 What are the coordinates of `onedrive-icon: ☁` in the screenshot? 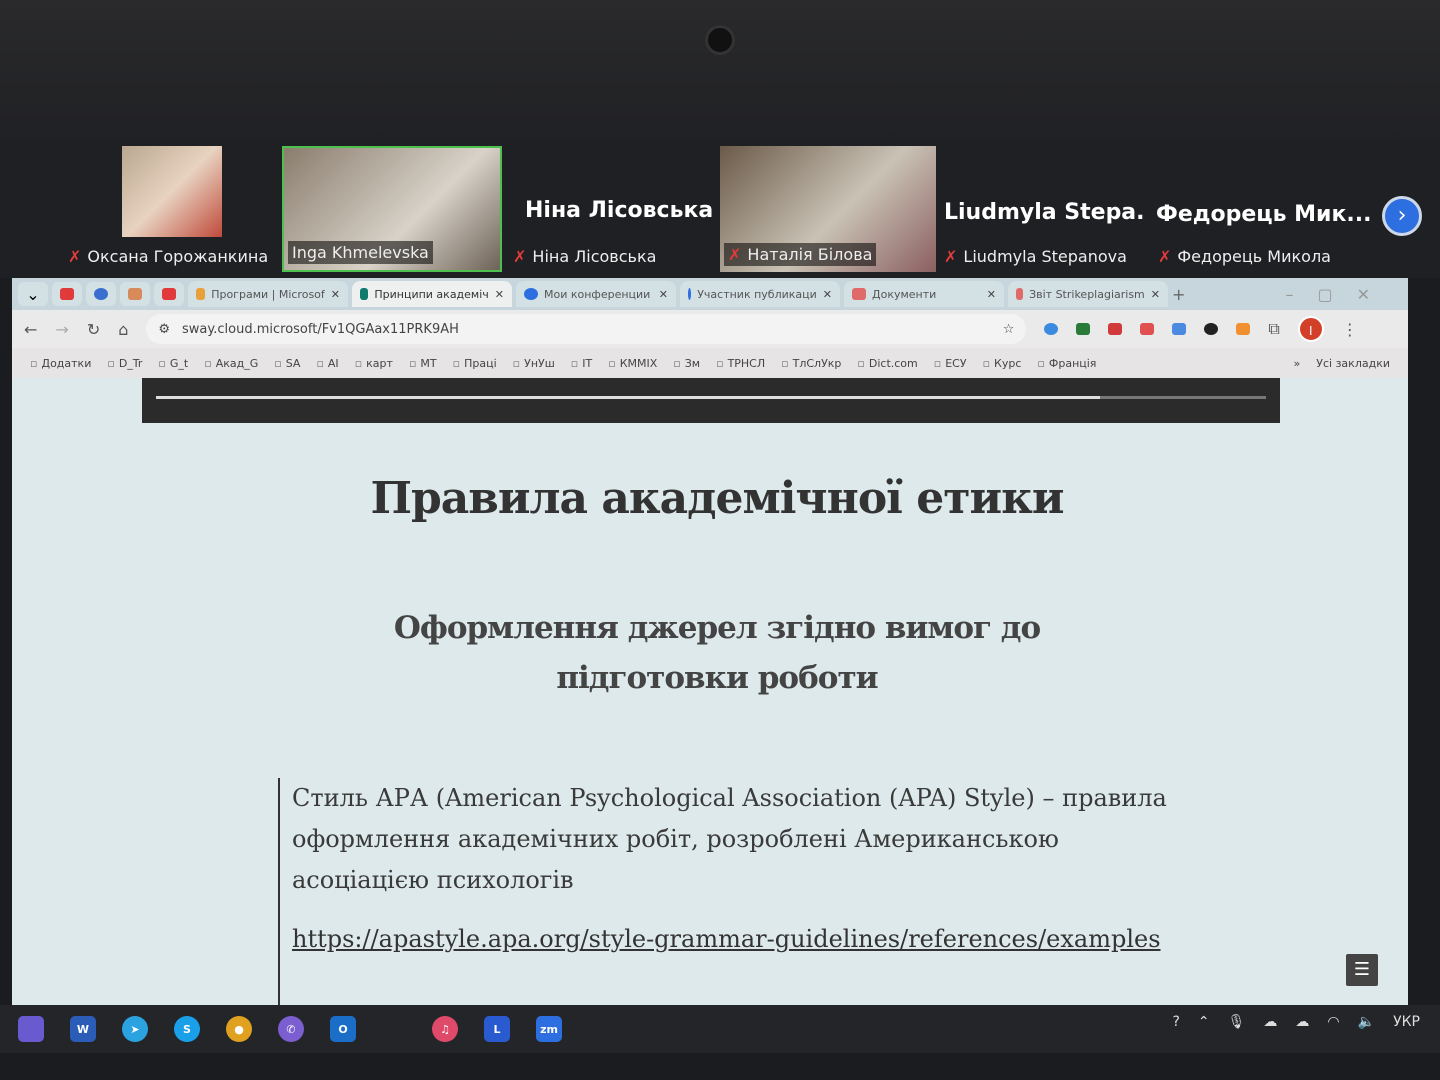 It's located at (1270, 1022).